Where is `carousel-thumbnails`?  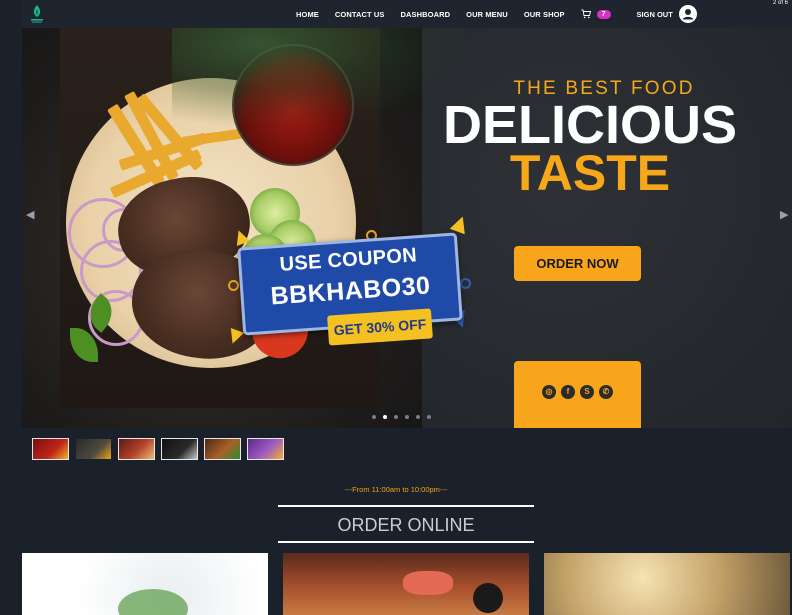 carousel-thumbnails is located at coordinates (161, 449).